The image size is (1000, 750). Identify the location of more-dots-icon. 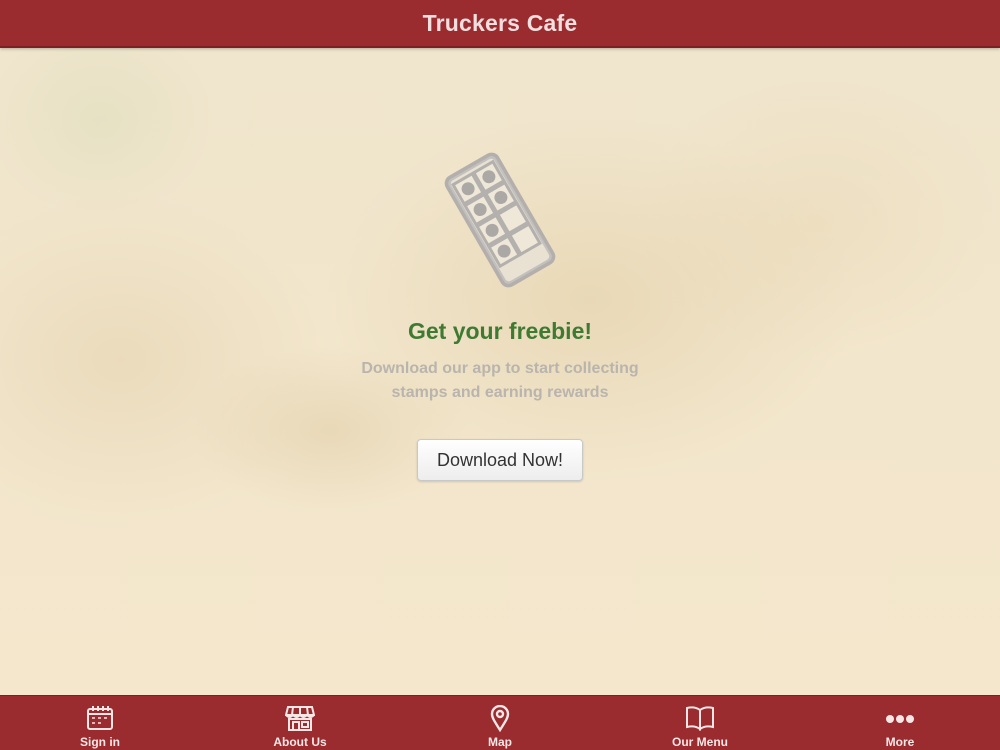
(900, 718).